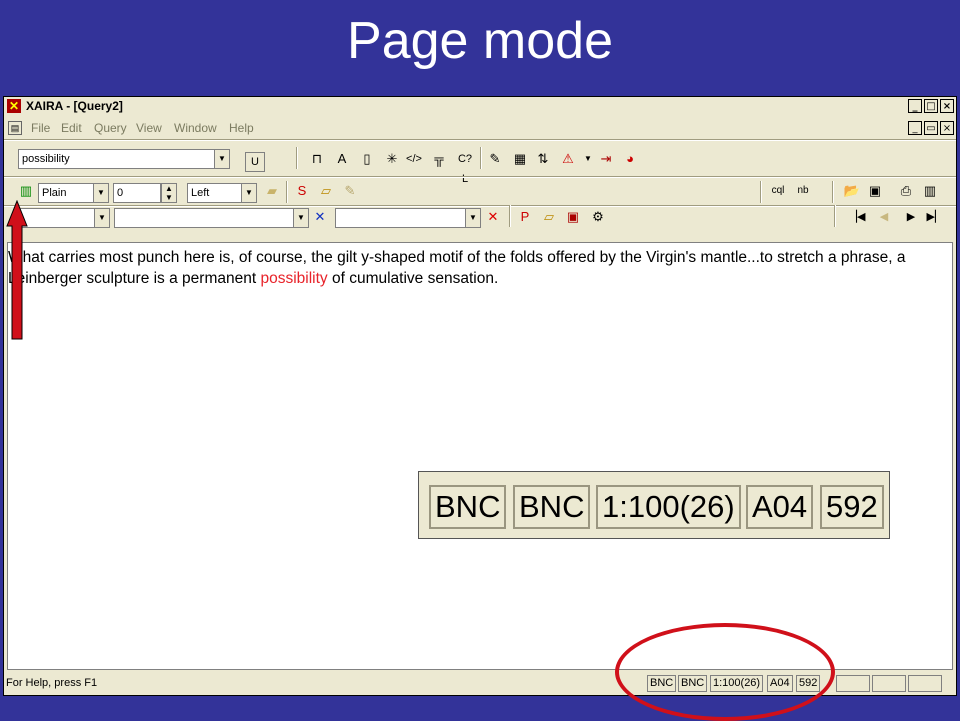 The height and width of the screenshot is (721, 960). I want to click on sort-icon: ⇅, so click(543, 159).